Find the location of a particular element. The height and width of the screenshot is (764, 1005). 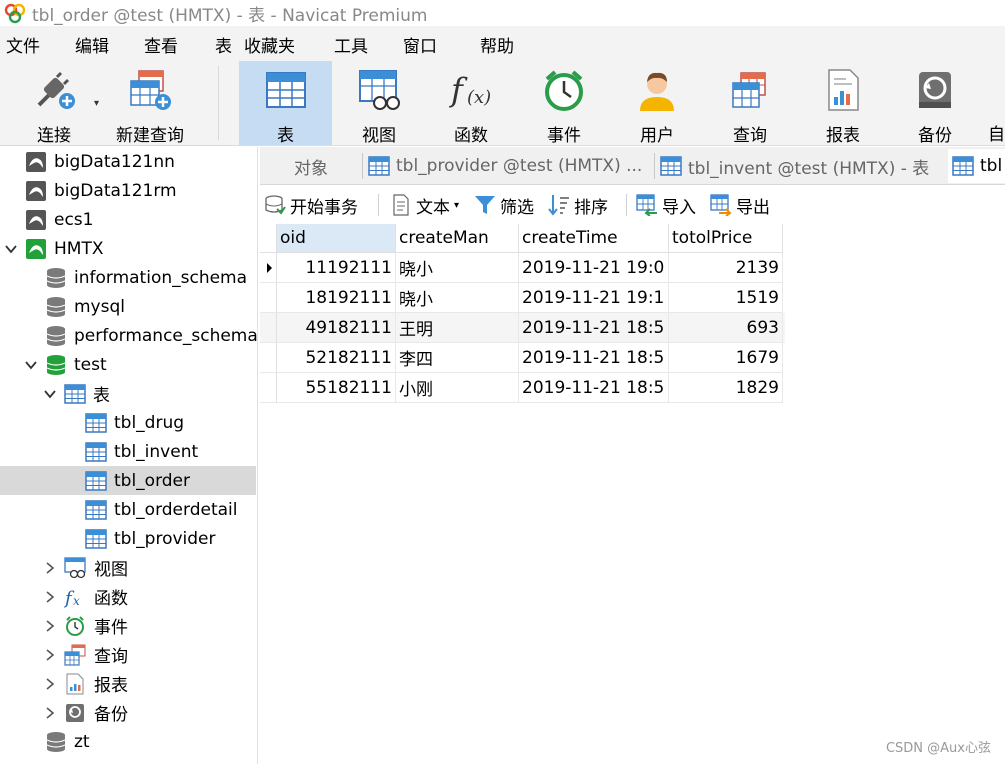

tree-group-views: 视图 is located at coordinates (128, 567).